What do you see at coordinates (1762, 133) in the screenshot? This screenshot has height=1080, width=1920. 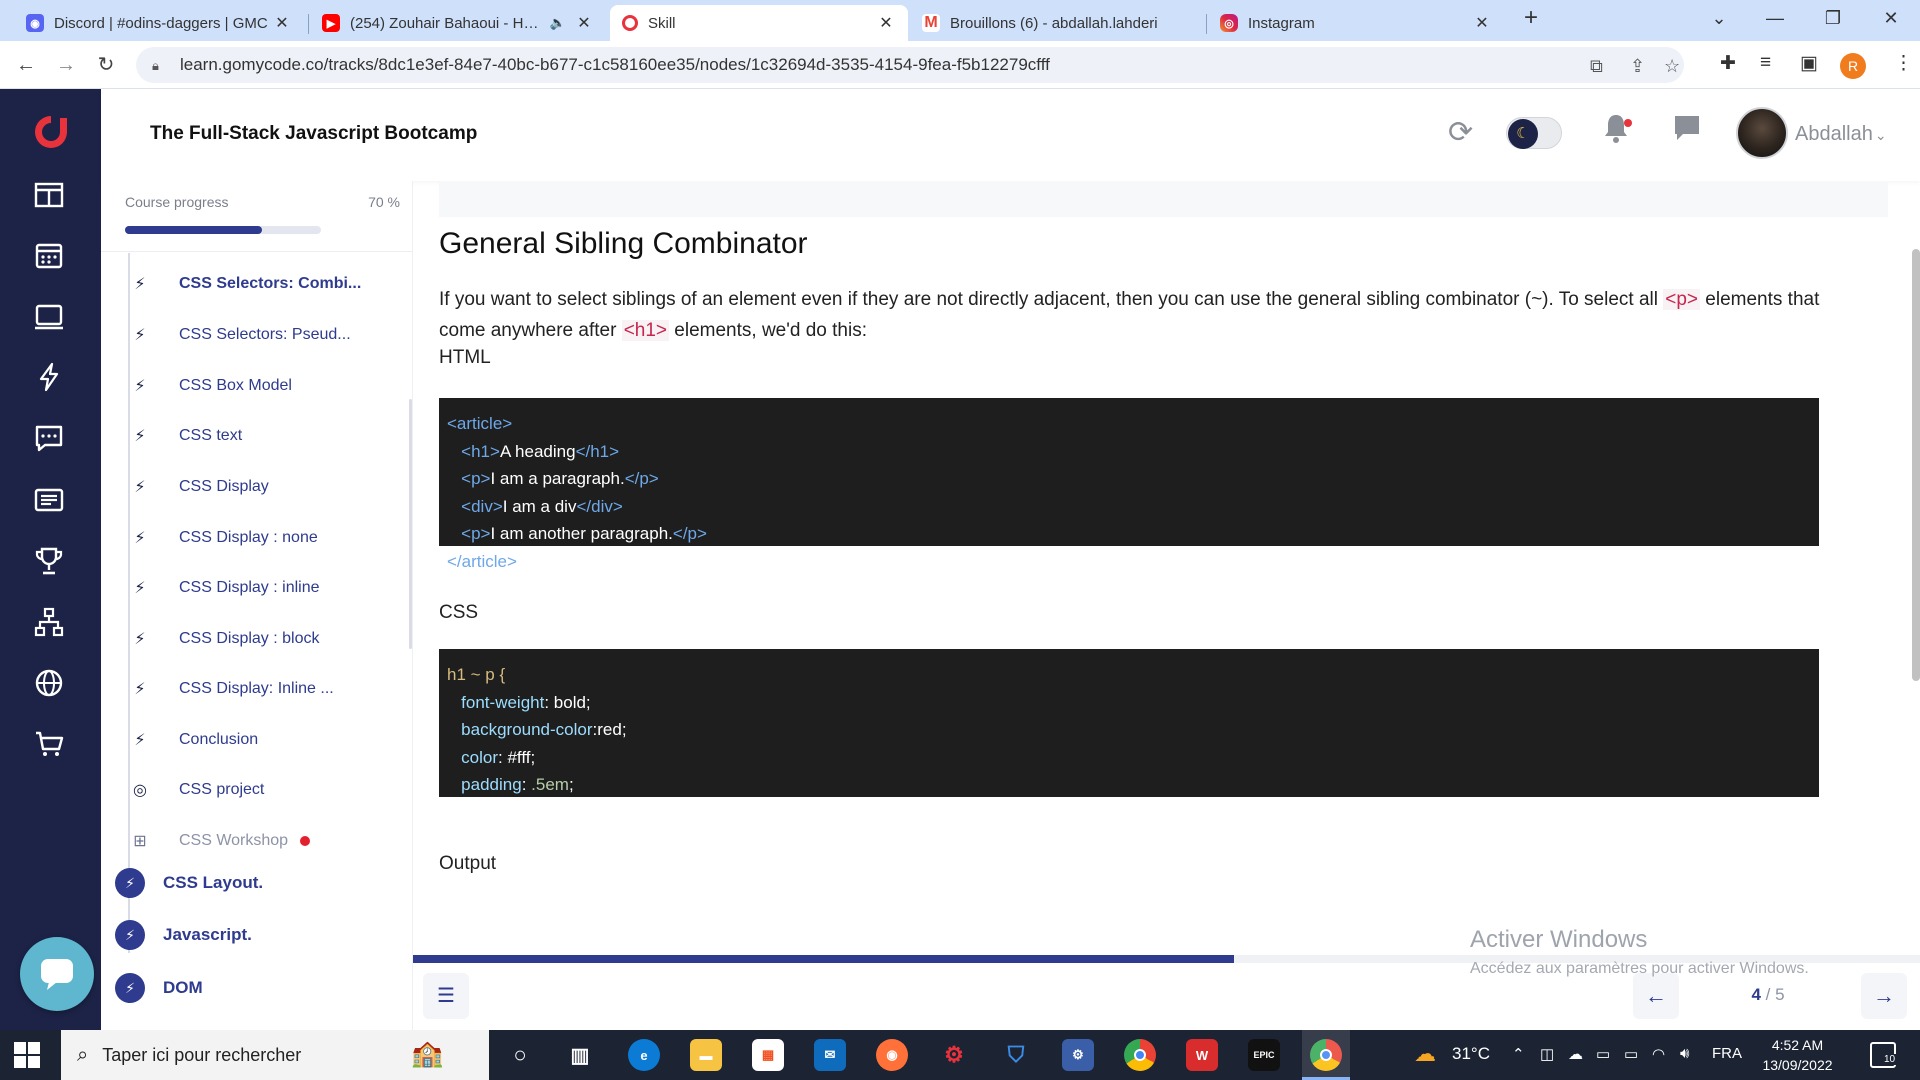 I see `avatar` at bounding box center [1762, 133].